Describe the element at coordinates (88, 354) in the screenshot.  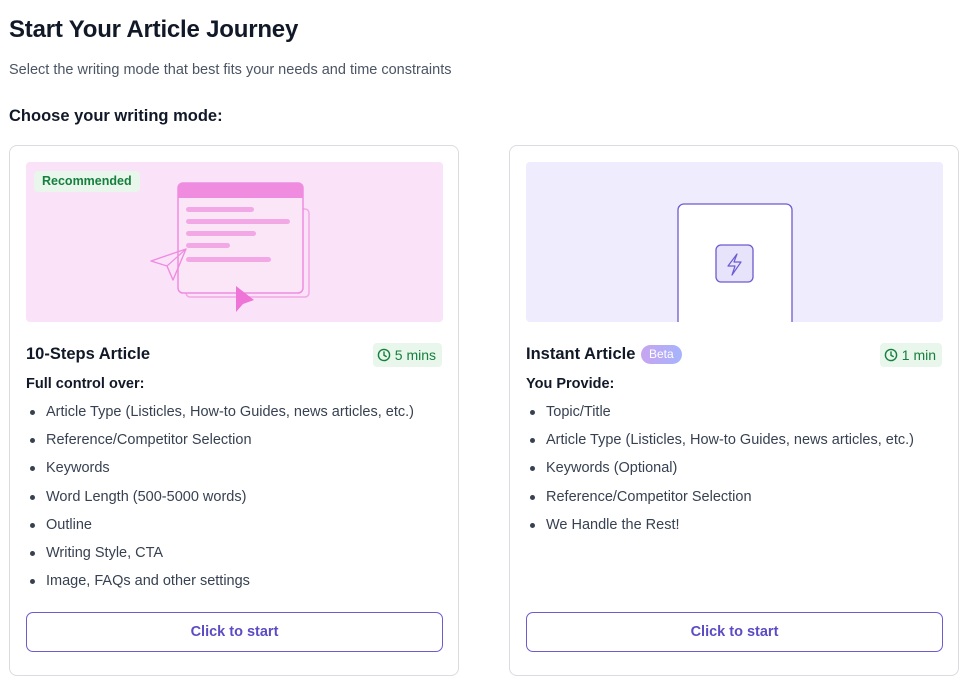
I see `card-title: 10-Steps Article` at that location.